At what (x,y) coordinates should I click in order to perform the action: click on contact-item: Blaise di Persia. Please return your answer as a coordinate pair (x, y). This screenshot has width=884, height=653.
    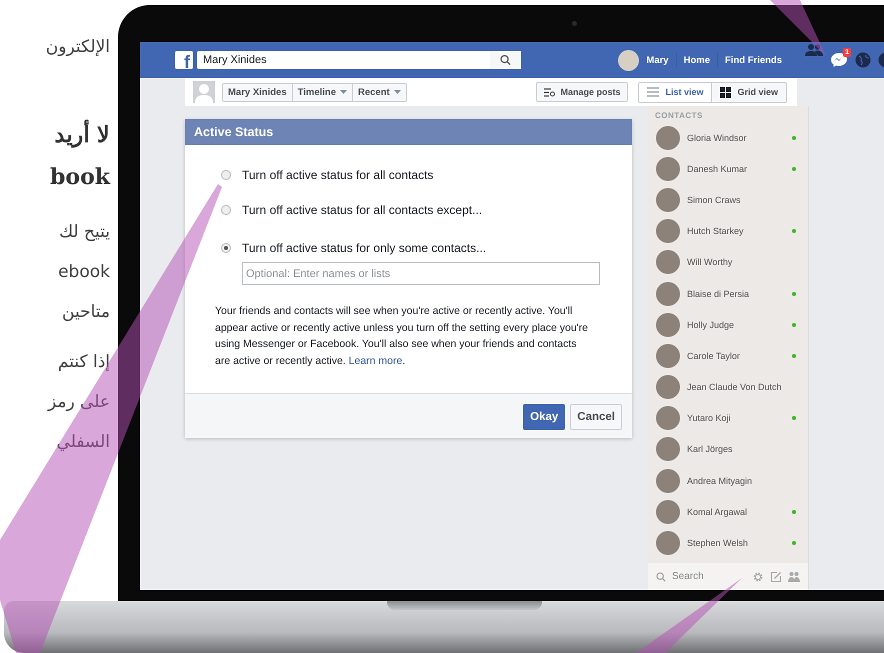
    Looking at the image, I should click on (728, 294).